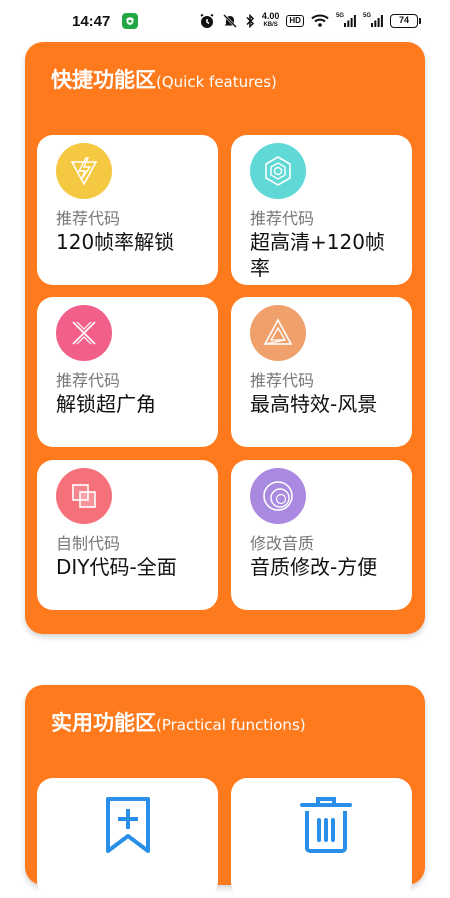 This screenshot has height=898, width=450. Describe the element at coordinates (270, 16) in the screenshot. I see `speed-value: 4.00` at that location.